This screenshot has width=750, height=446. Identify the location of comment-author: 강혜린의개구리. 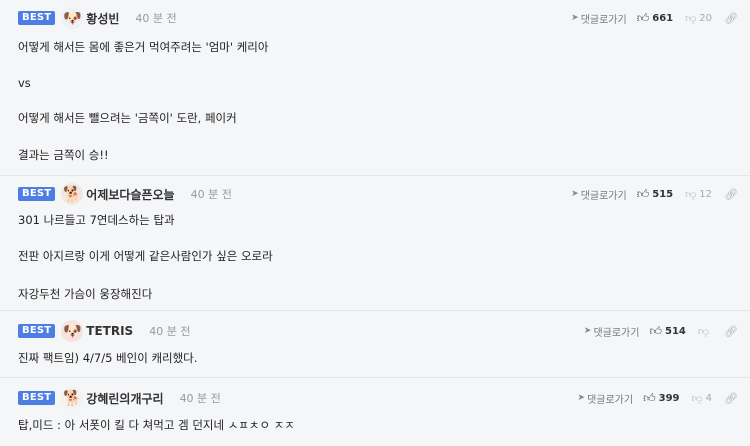
(124, 398).